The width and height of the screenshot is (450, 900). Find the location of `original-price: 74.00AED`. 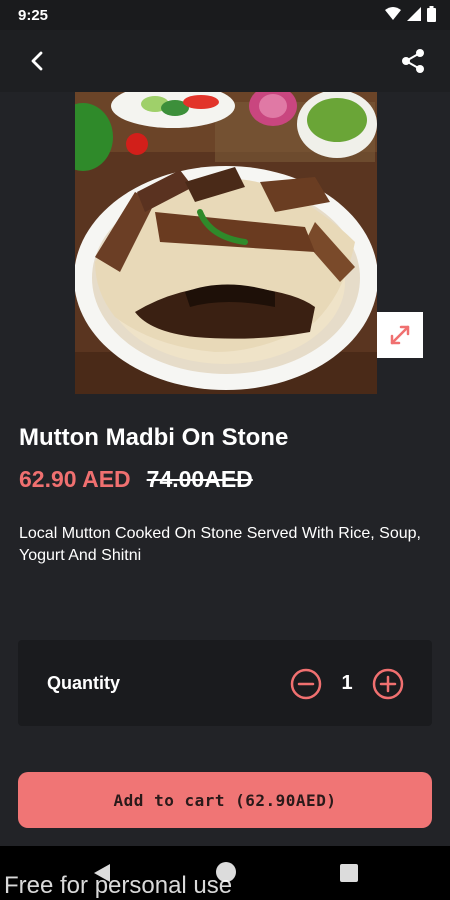

original-price: 74.00AED is located at coordinates (199, 479).